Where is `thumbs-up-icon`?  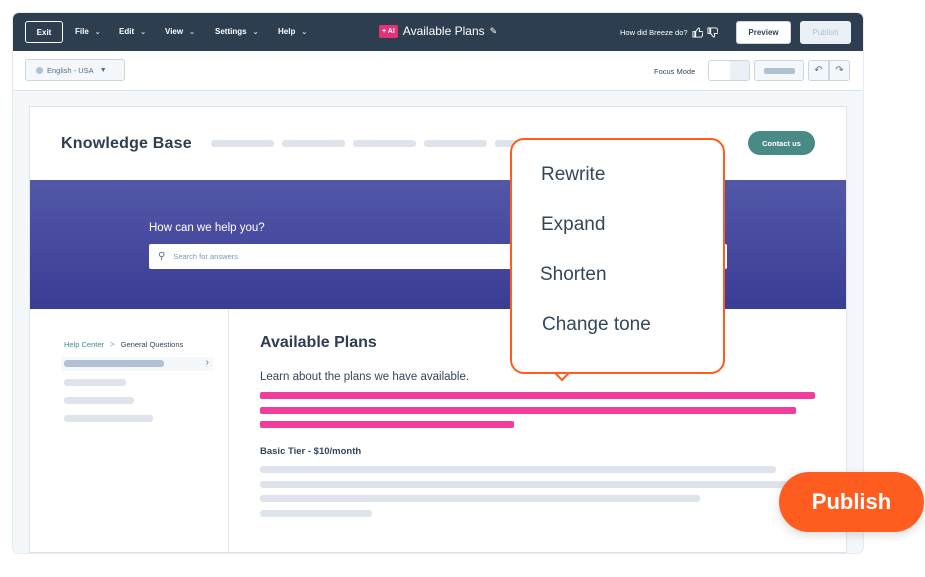
thumbs-up-icon is located at coordinates (697, 32).